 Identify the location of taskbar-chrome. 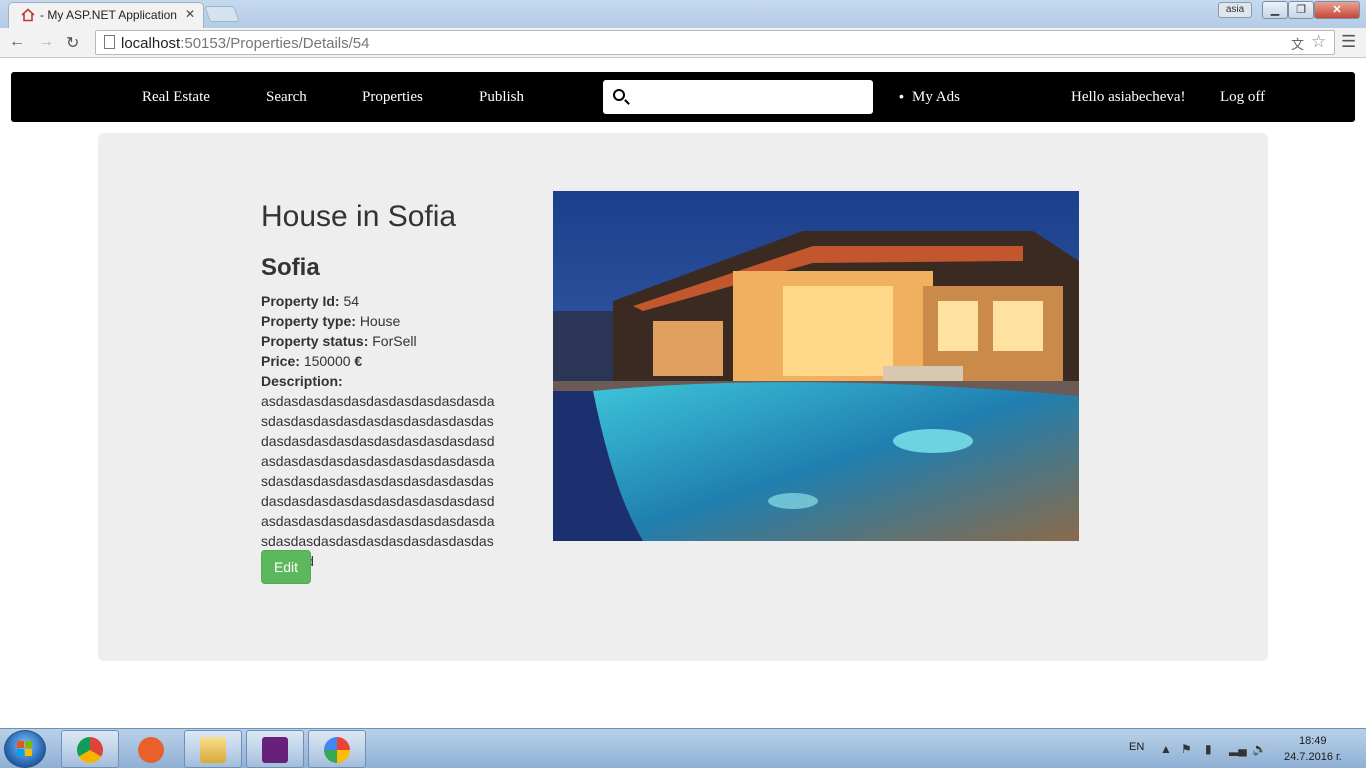
(90, 749).